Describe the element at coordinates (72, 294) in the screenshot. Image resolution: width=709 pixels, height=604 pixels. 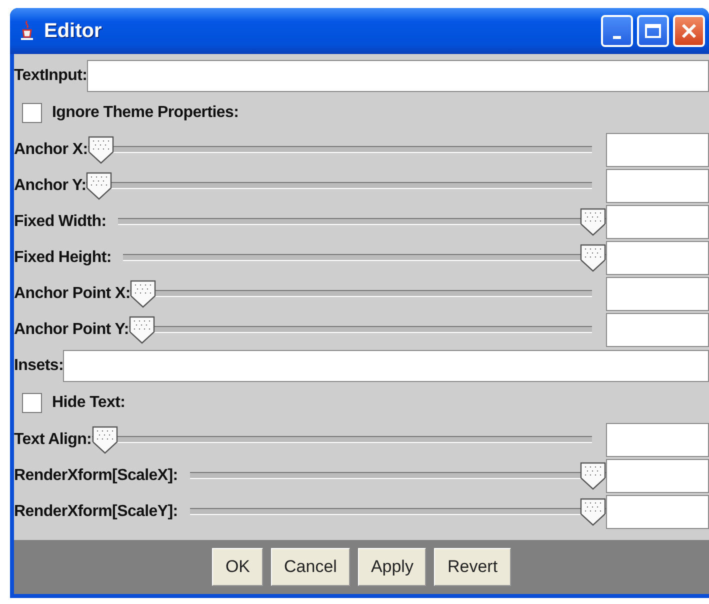
I see `field-label: Anchor Point X:` at that location.